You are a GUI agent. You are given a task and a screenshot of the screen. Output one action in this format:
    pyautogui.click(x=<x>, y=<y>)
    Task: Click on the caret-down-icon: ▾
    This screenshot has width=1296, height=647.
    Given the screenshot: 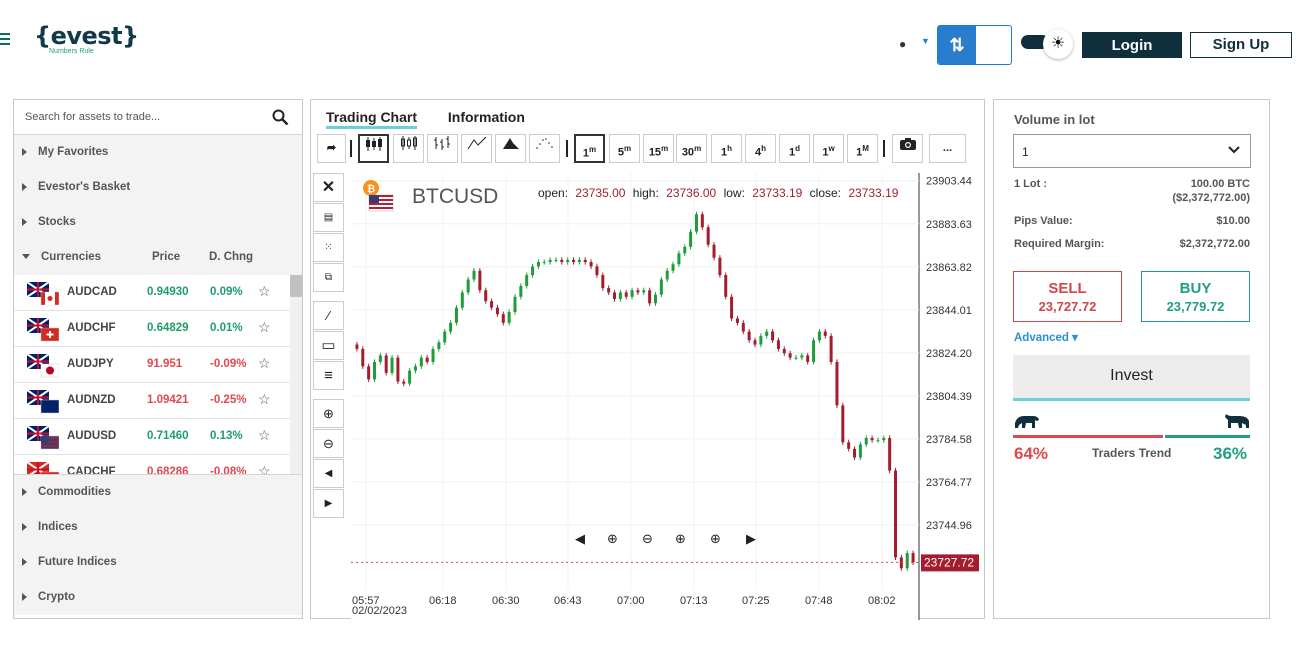 What is the action you would take?
    pyautogui.click(x=1075, y=338)
    